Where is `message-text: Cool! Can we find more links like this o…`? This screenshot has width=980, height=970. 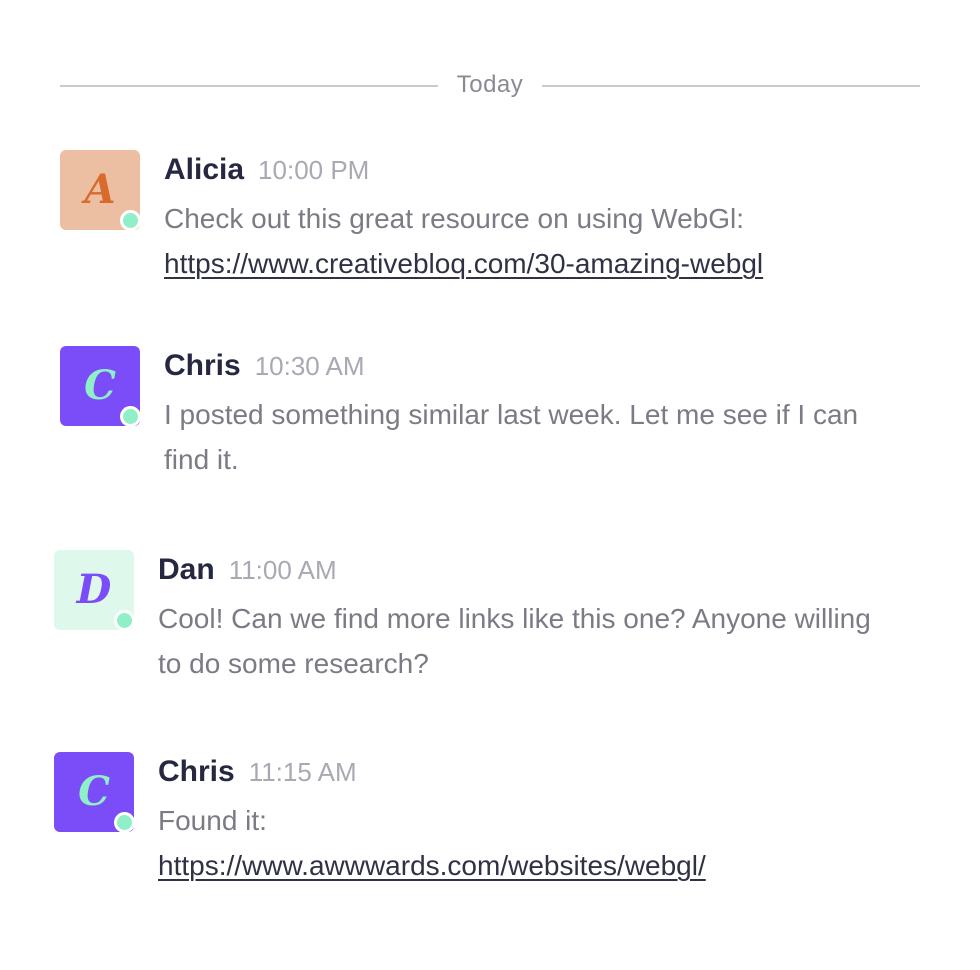
message-text: Cool! Can we find more links like this o… is located at coordinates (514, 641).